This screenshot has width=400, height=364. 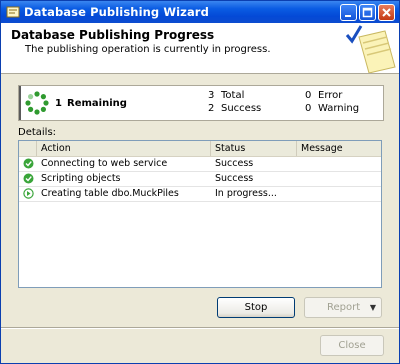 I want to click on row-action: Scripting objects, so click(x=81, y=178).